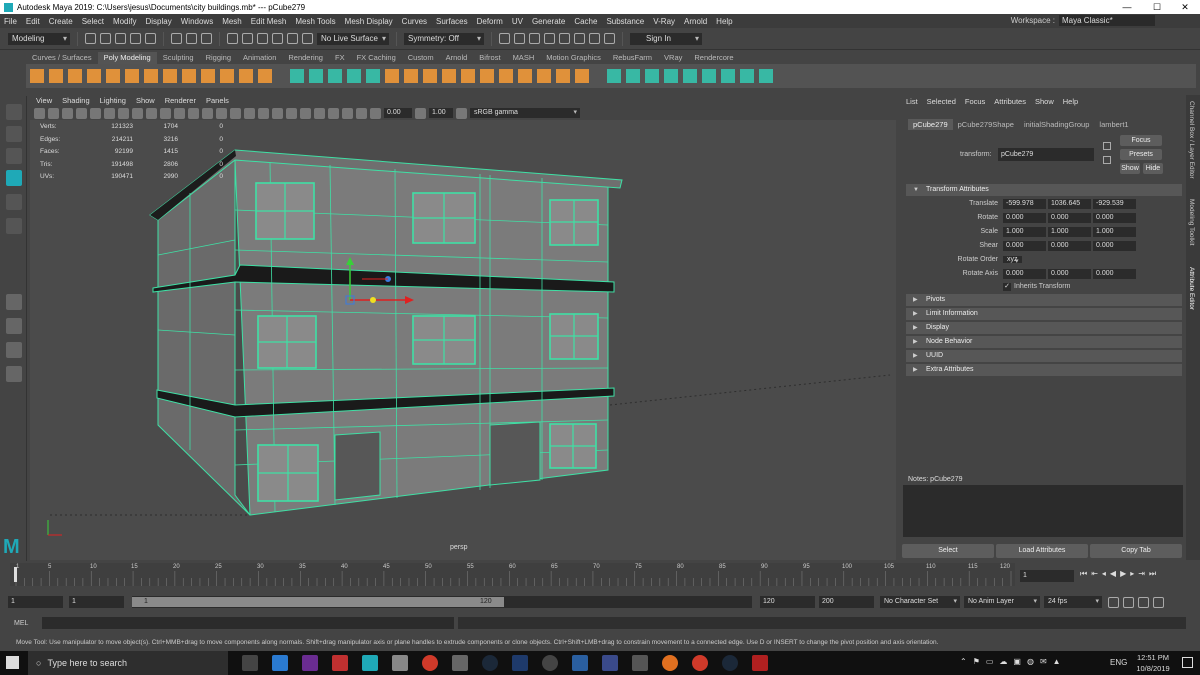 Image resolution: width=1200 pixels, height=675 pixels. I want to click on bridge-icon, so click(411, 76).